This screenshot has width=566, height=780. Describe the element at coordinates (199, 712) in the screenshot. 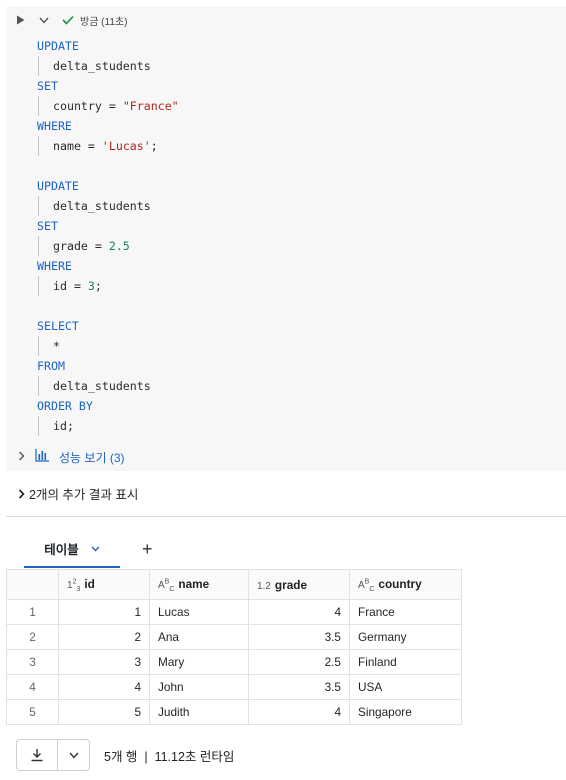

I see `cell-name: Judith` at that location.